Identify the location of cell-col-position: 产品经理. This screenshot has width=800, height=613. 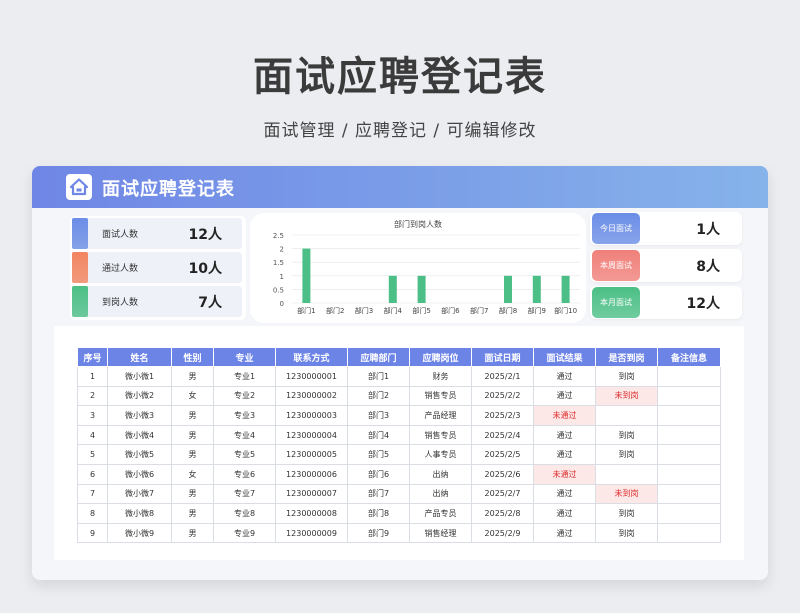
(440, 415).